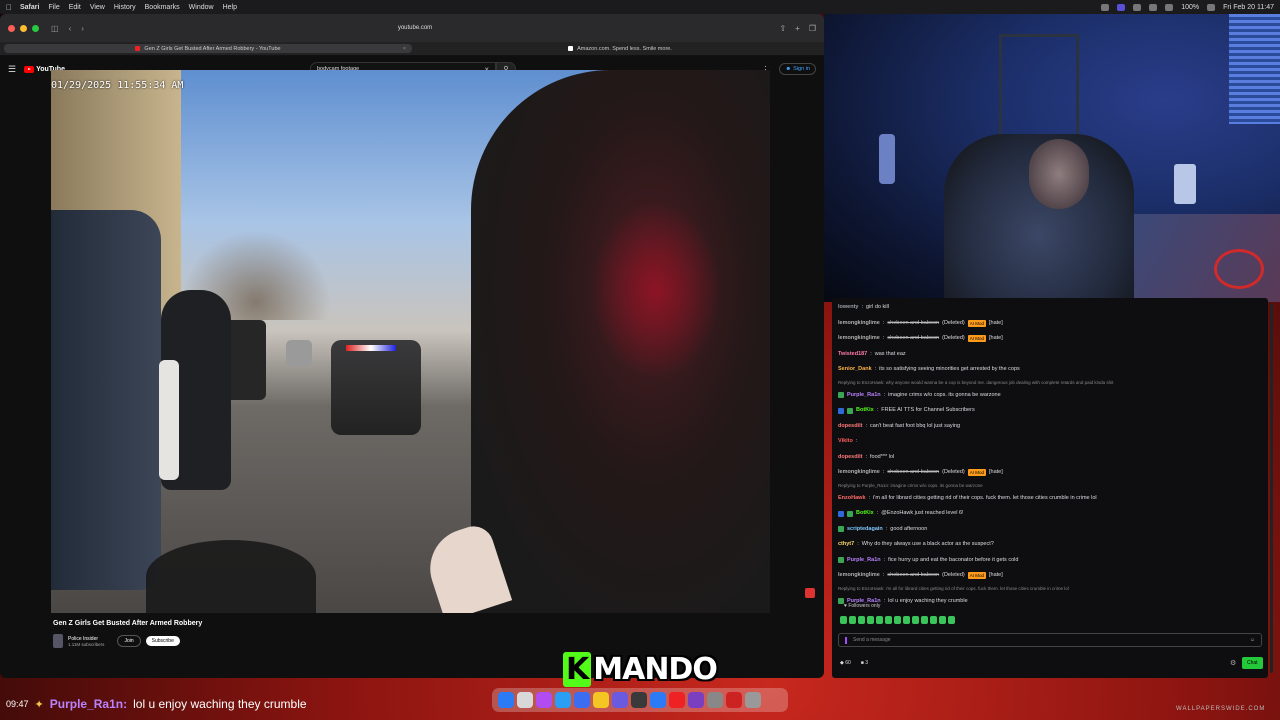  I want to click on chat-username: Twisted187, so click(852, 355).